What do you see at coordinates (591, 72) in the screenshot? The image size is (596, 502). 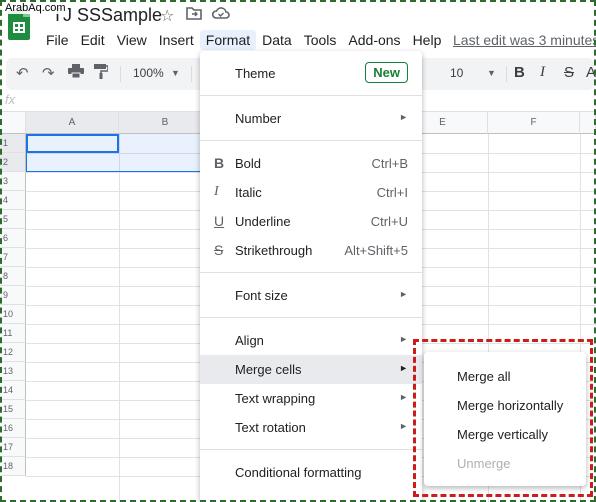 I see `text-color-icon: A` at bounding box center [591, 72].